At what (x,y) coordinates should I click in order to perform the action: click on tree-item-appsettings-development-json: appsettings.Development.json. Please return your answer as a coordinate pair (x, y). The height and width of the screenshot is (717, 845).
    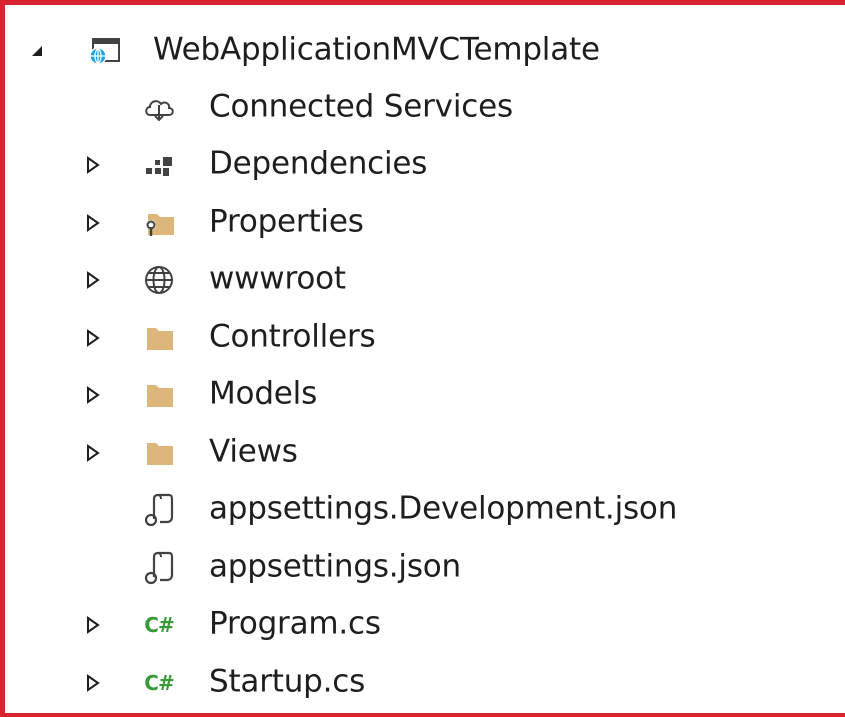
    Looking at the image, I should click on (425, 511).